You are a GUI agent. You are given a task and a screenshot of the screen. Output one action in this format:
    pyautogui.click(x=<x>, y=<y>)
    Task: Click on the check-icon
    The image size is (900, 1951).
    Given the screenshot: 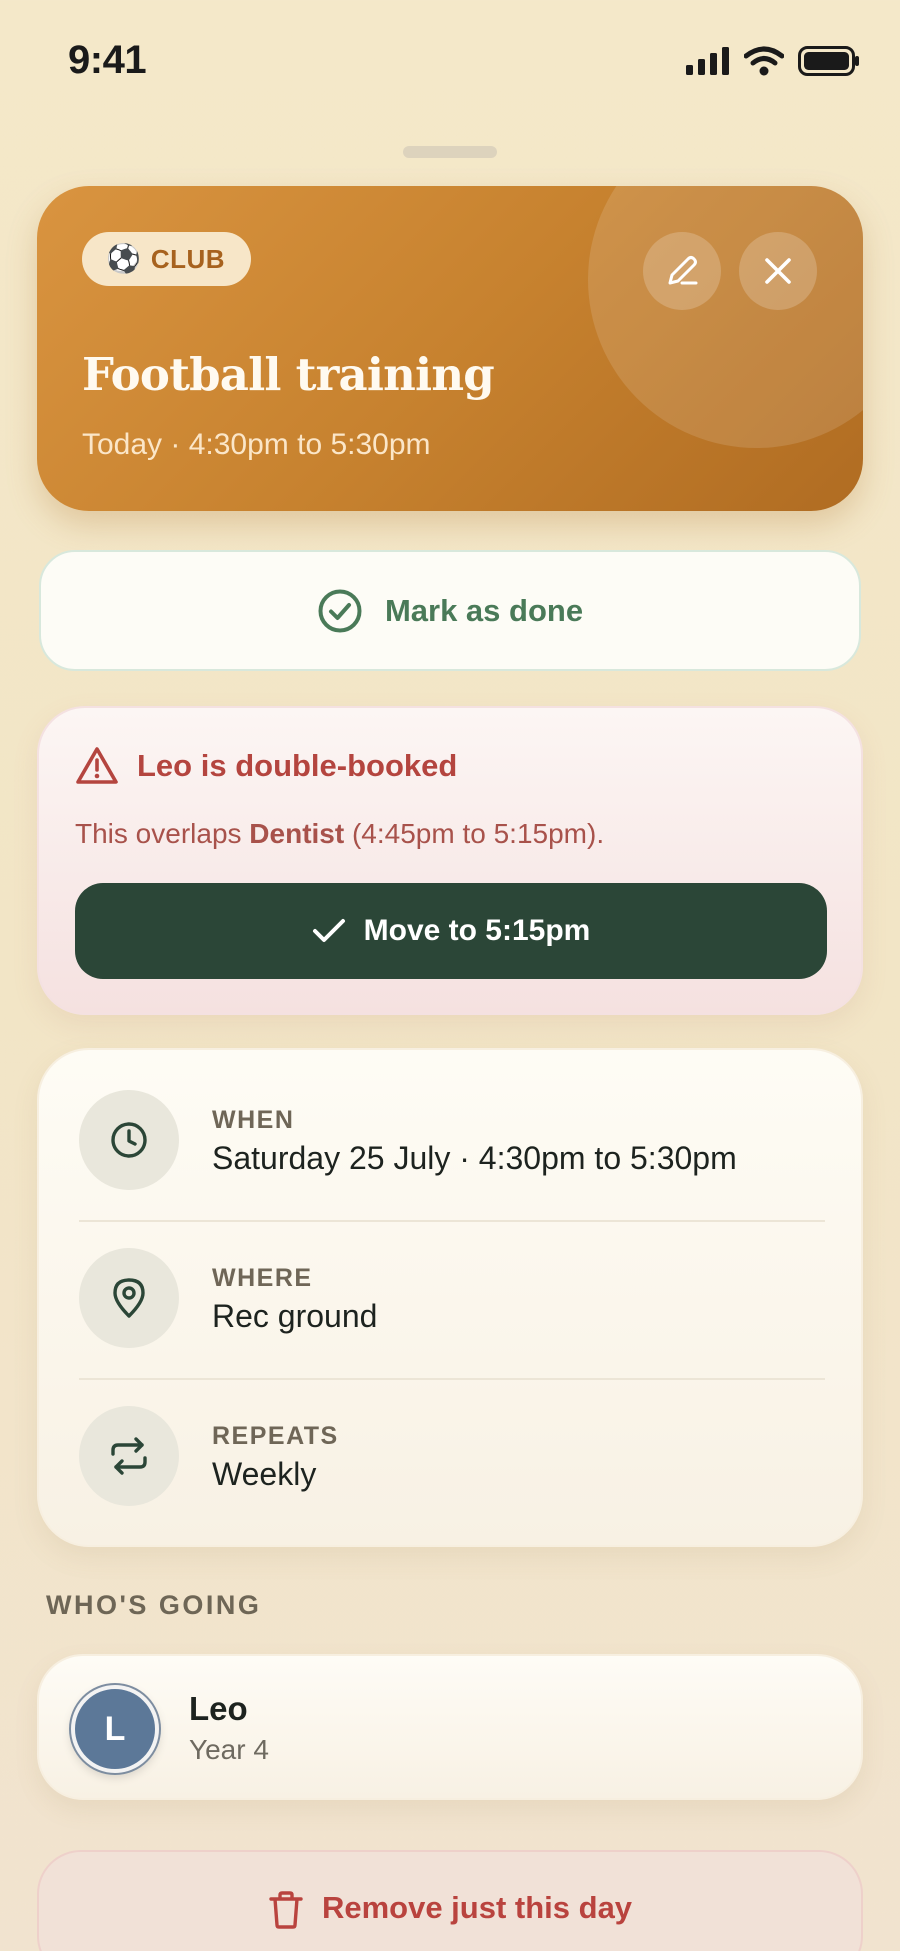 What is the action you would take?
    pyautogui.click(x=328, y=930)
    